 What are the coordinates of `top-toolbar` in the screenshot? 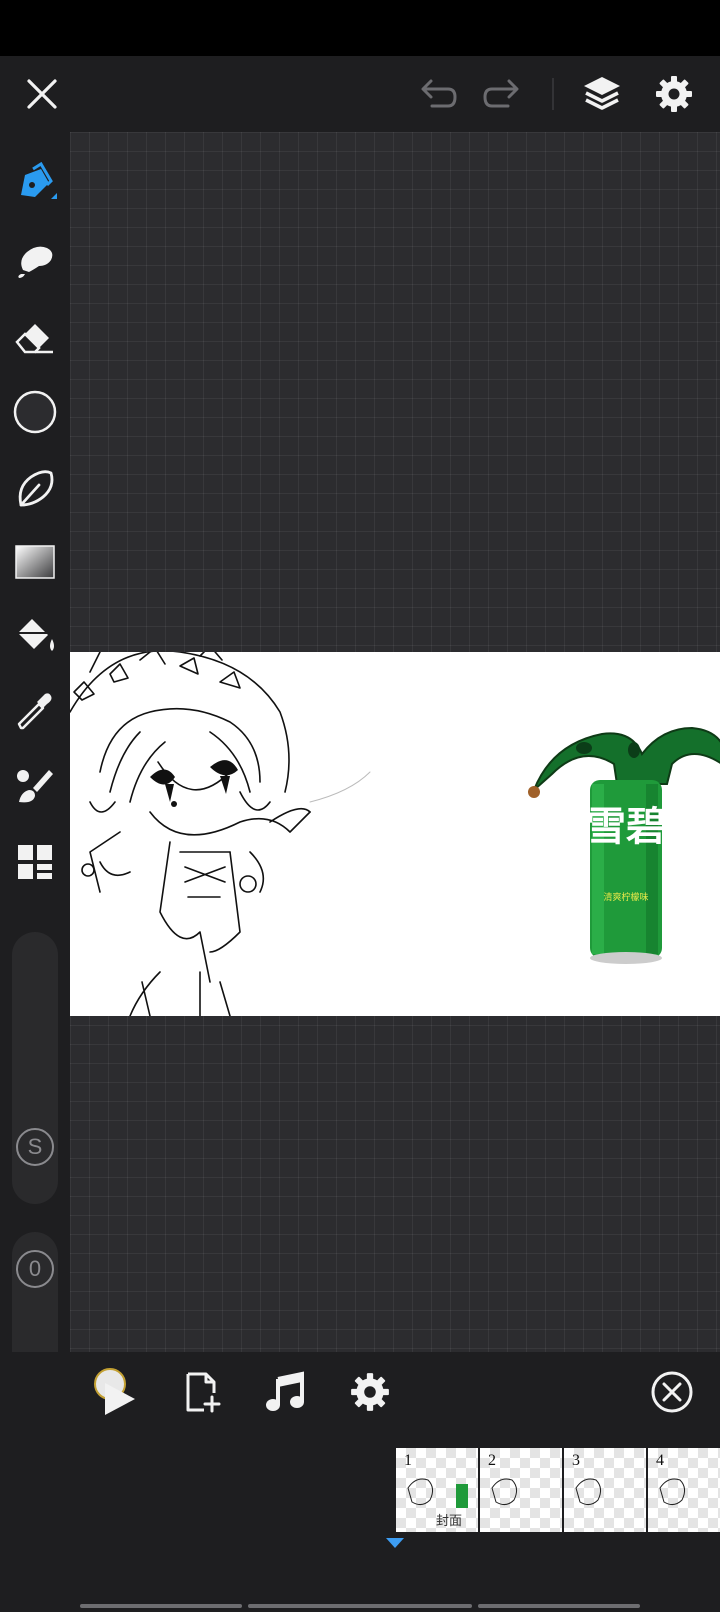 It's located at (360, 94).